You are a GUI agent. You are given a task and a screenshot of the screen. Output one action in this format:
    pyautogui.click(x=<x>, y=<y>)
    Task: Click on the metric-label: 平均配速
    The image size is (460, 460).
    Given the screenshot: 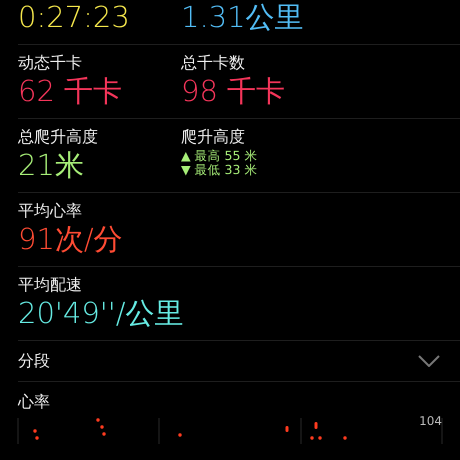 What is the action you would take?
    pyautogui.click(x=50, y=285)
    